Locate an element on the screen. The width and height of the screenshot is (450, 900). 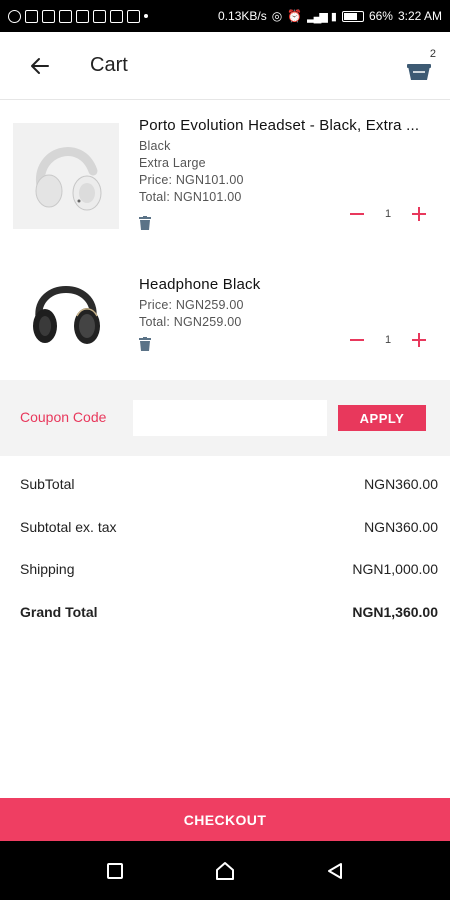
page-title: Cart is located at coordinates (109, 65).